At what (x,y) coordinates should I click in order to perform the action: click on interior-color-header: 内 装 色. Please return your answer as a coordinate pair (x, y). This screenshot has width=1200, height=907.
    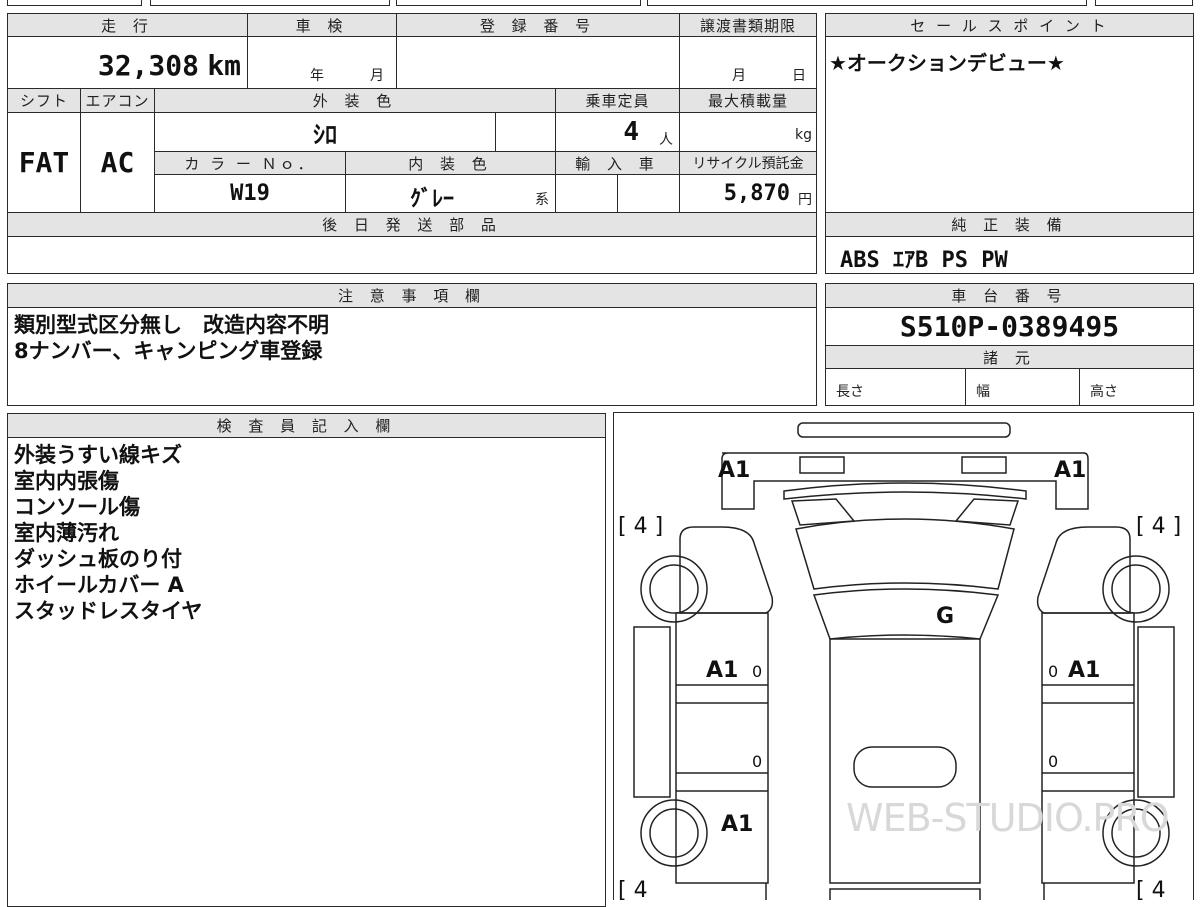
    Looking at the image, I should click on (450, 163).